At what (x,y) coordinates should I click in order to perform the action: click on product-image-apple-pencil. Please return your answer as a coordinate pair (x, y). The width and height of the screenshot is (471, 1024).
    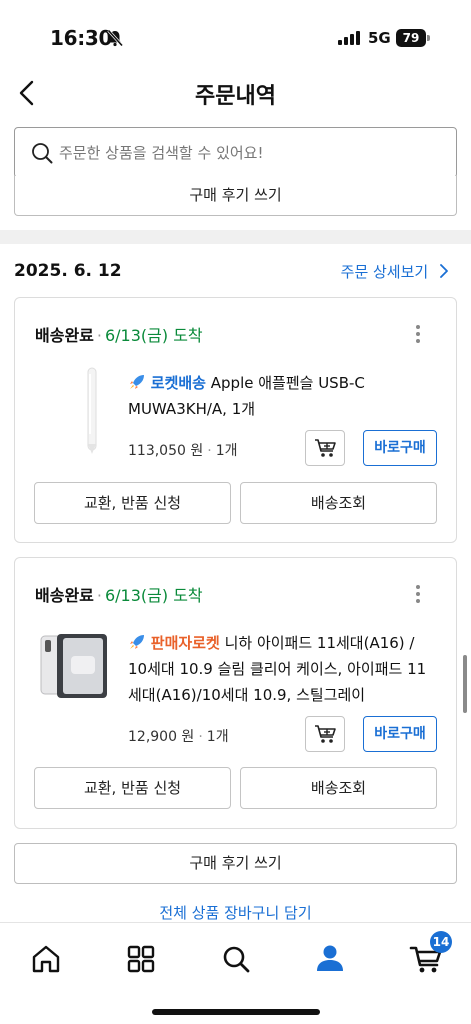
    Looking at the image, I should click on (80, 409).